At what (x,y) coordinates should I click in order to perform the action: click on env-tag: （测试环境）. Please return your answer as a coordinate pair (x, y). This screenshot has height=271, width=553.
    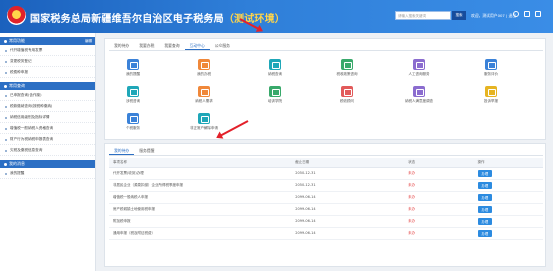
    Looking at the image, I should click on (254, 19).